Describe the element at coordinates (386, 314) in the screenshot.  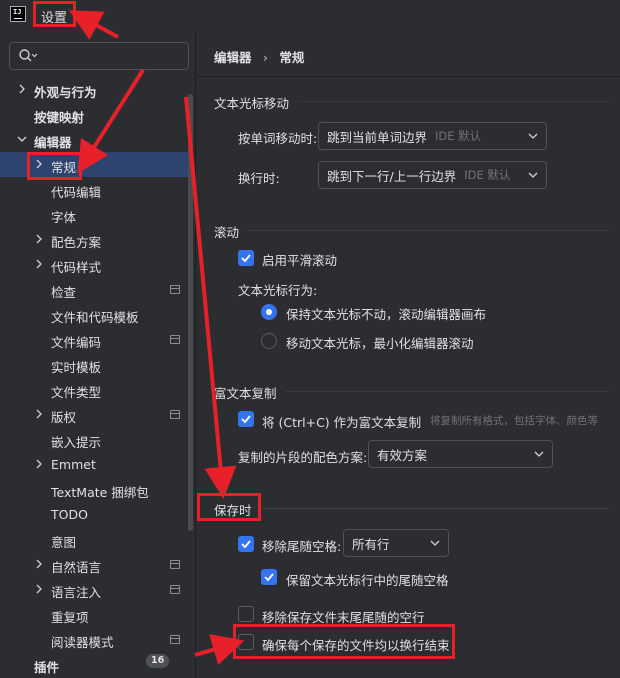
I see `radio-keep-caret-label: 保持文本光标不动，滚动编辑器画布` at that location.